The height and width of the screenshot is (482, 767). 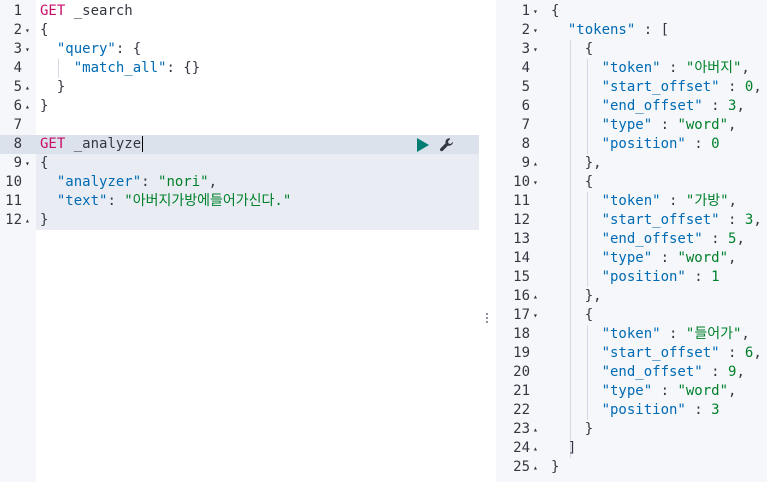 What do you see at coordinates (631, 258) in the screenshot?
I see `response-line: 14 "type" : "word",` at bounding box center [631, 258].